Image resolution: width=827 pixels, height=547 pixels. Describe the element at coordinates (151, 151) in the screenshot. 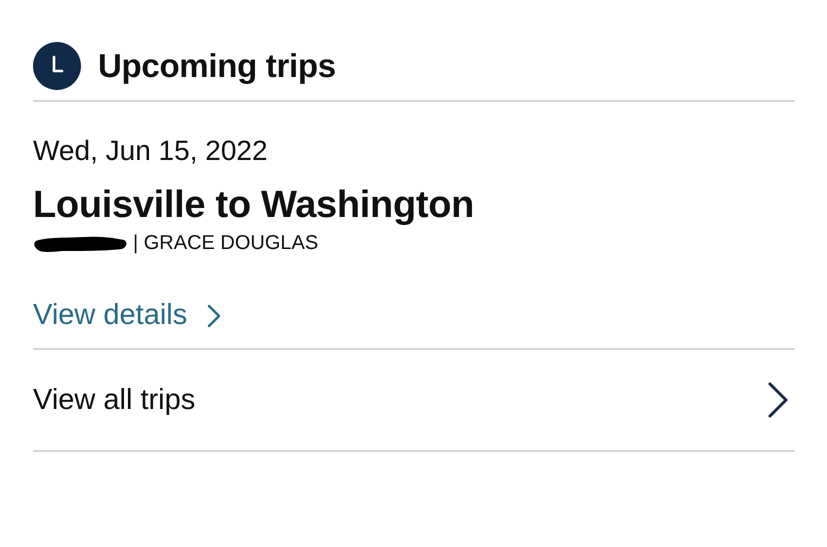

I see `trip-date: Wed, Jun 15, 2022` at that location.